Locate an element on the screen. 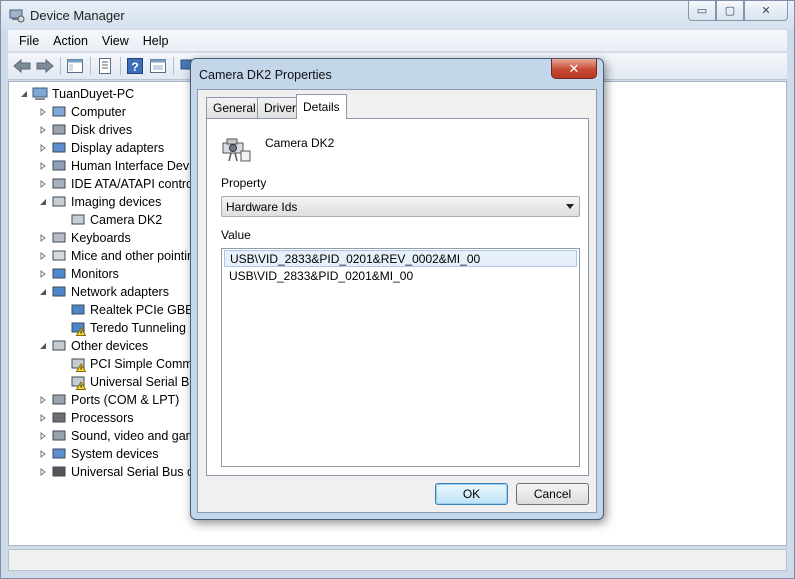 Image resolution: width=795 pixels, height=579 pixels. tree-item: Imaging devices is located at coordinates (99, 202).